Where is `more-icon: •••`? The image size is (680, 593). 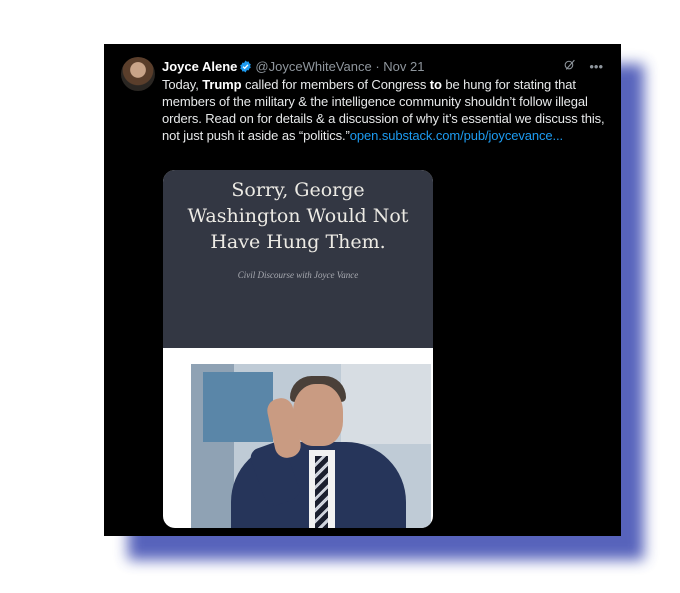
more-icon: ••• is located at coordinates (596, 66).